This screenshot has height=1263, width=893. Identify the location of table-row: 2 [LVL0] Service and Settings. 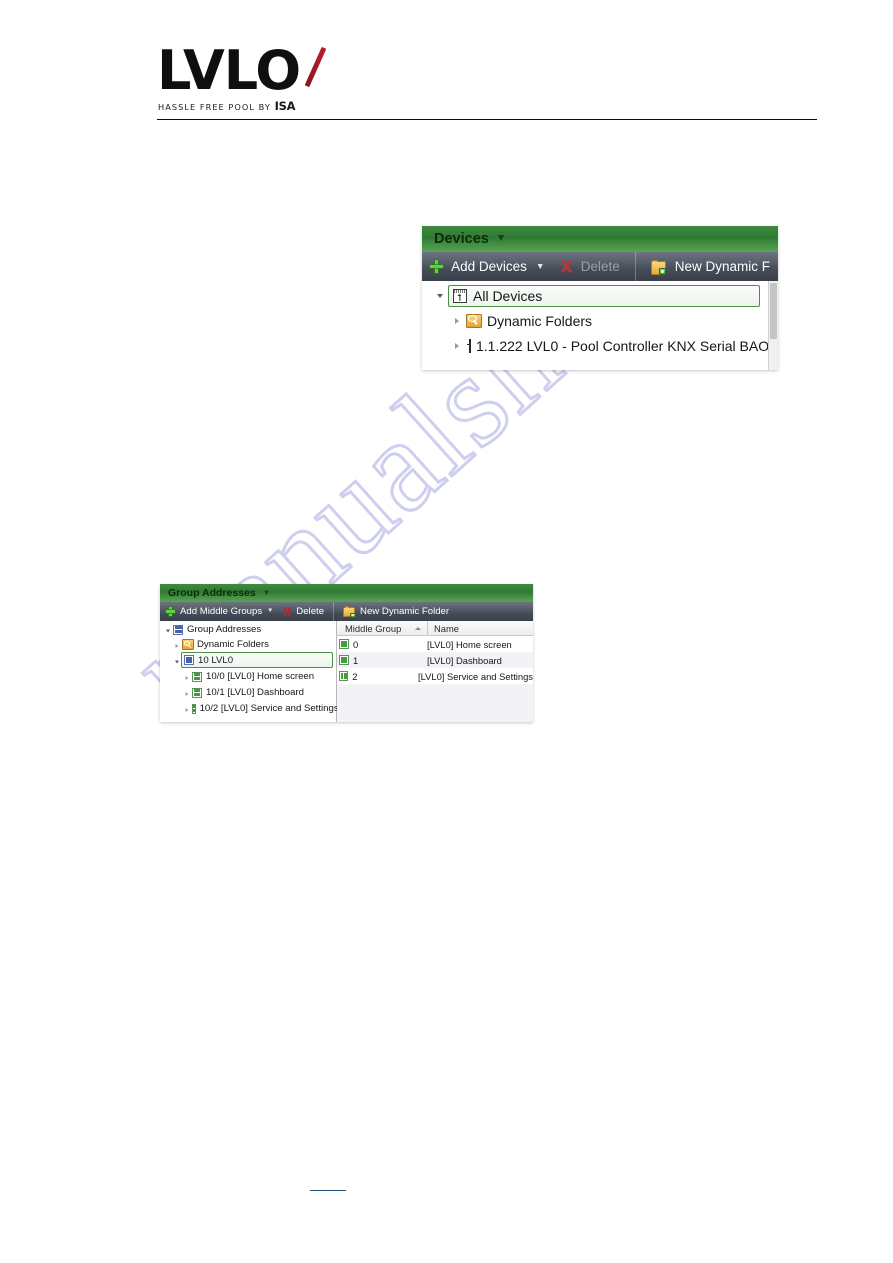
(435, 676).